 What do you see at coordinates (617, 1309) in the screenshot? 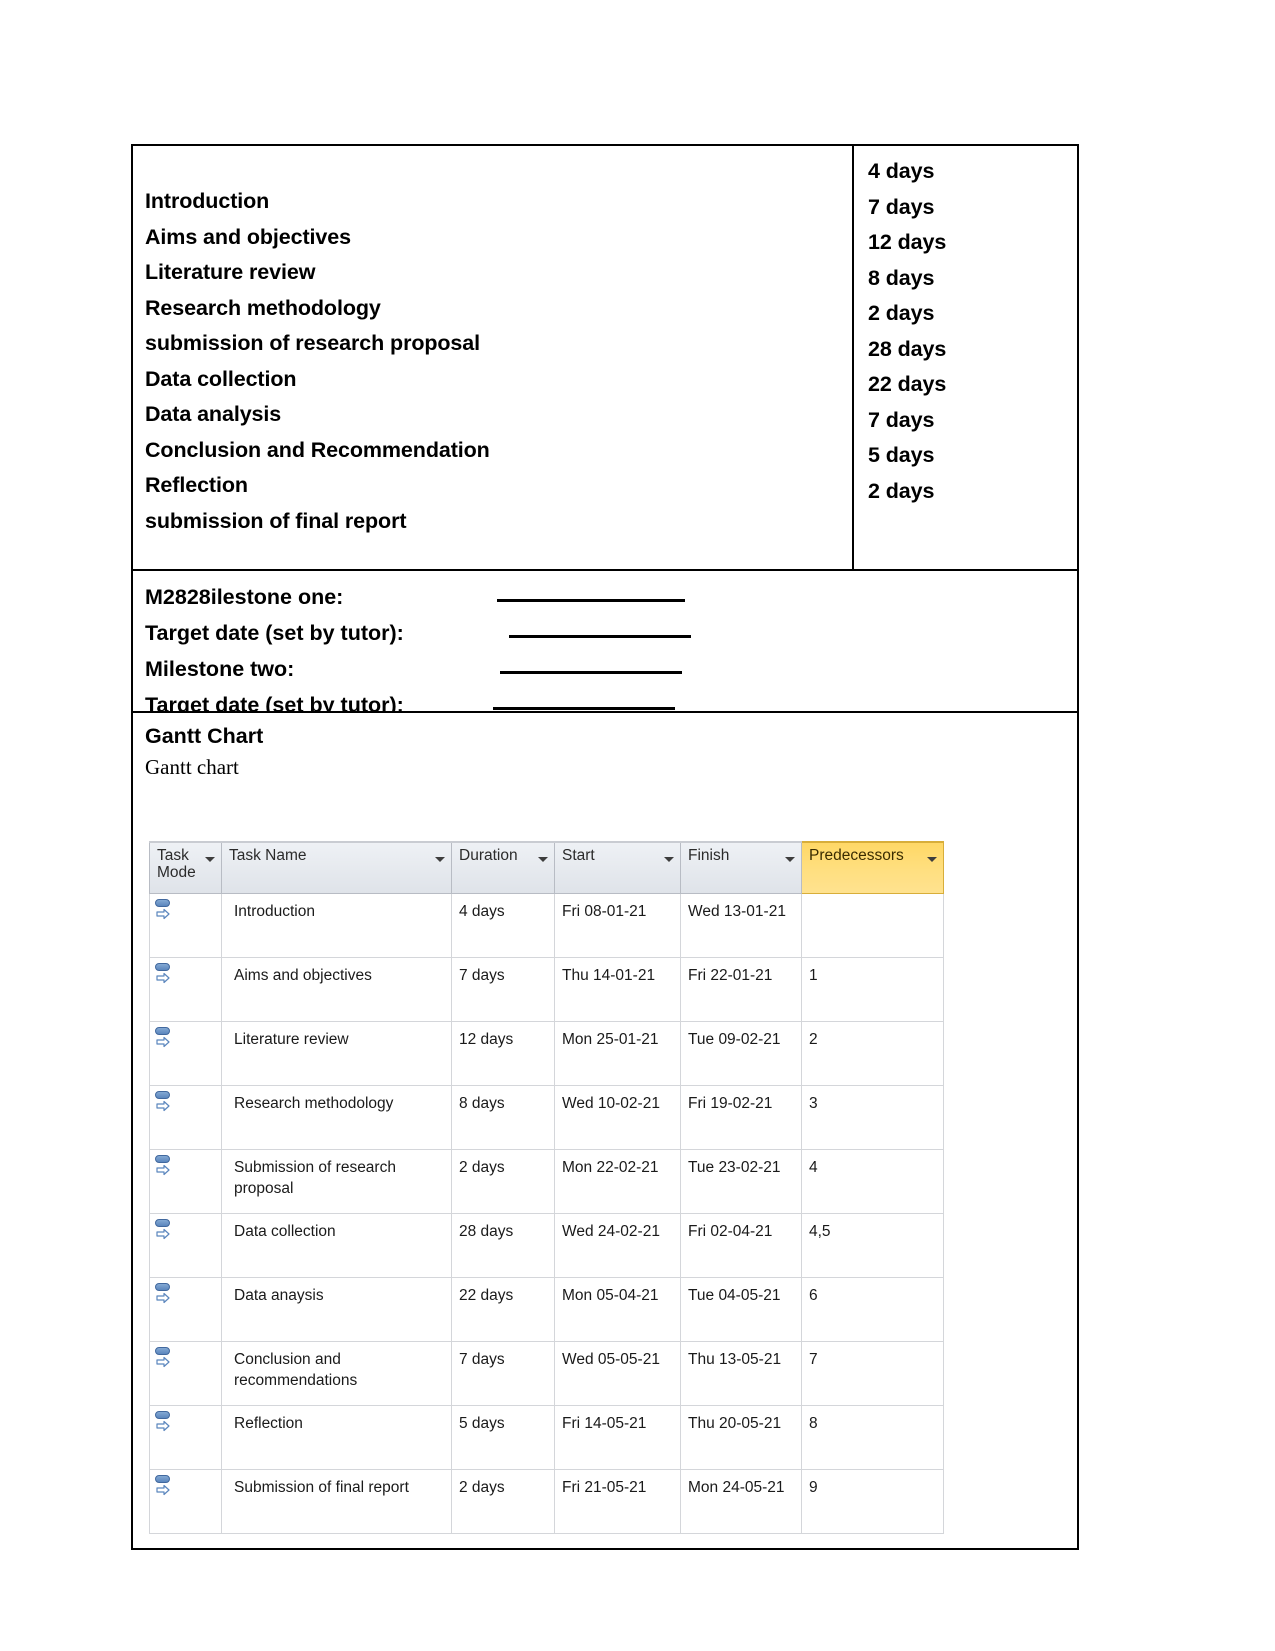
I see `cell-start: Mon 05-04-21` at bounding box center [617, 1309].